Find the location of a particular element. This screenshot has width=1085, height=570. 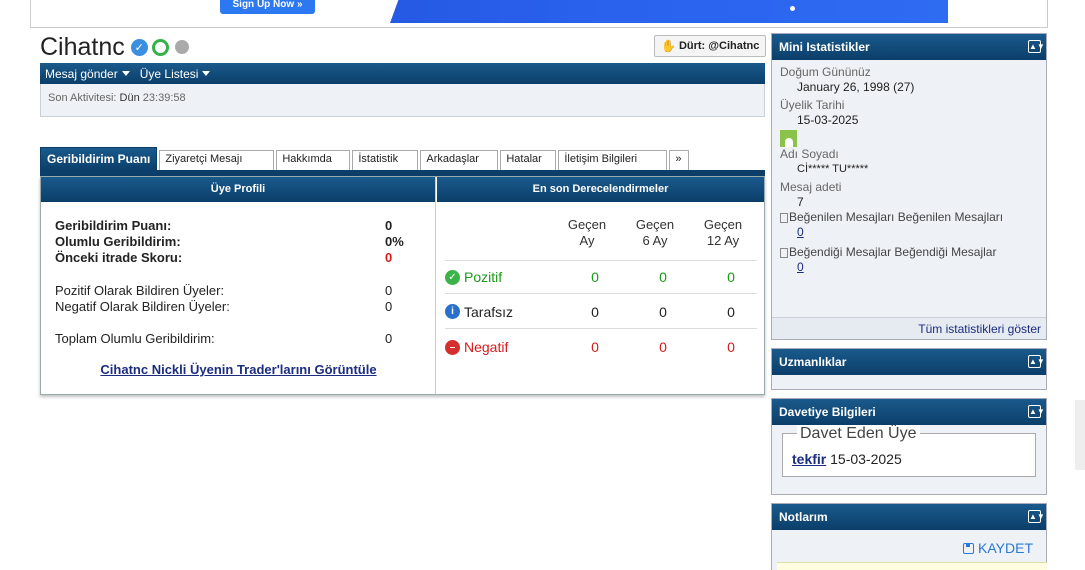

tab-friends: Arkadaşlar is located at coordinates (459, 160).